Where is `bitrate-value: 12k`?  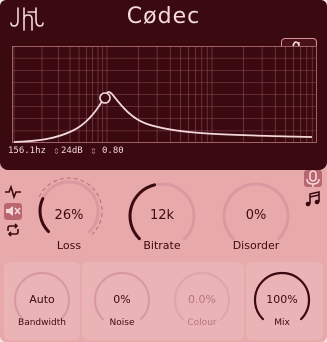
bitrate-value: 12k is located at coordinates (162, 215).